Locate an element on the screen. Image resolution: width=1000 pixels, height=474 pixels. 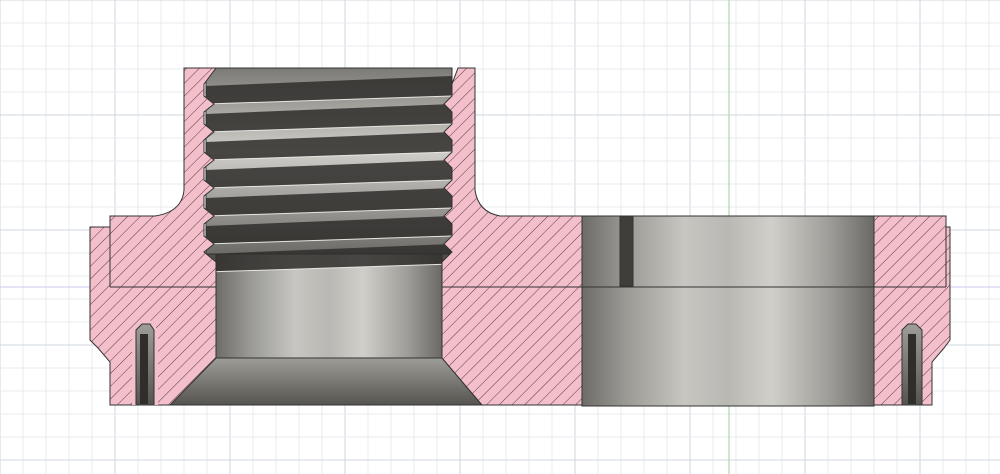
threaded-bore is located at coordinates (329, 170).